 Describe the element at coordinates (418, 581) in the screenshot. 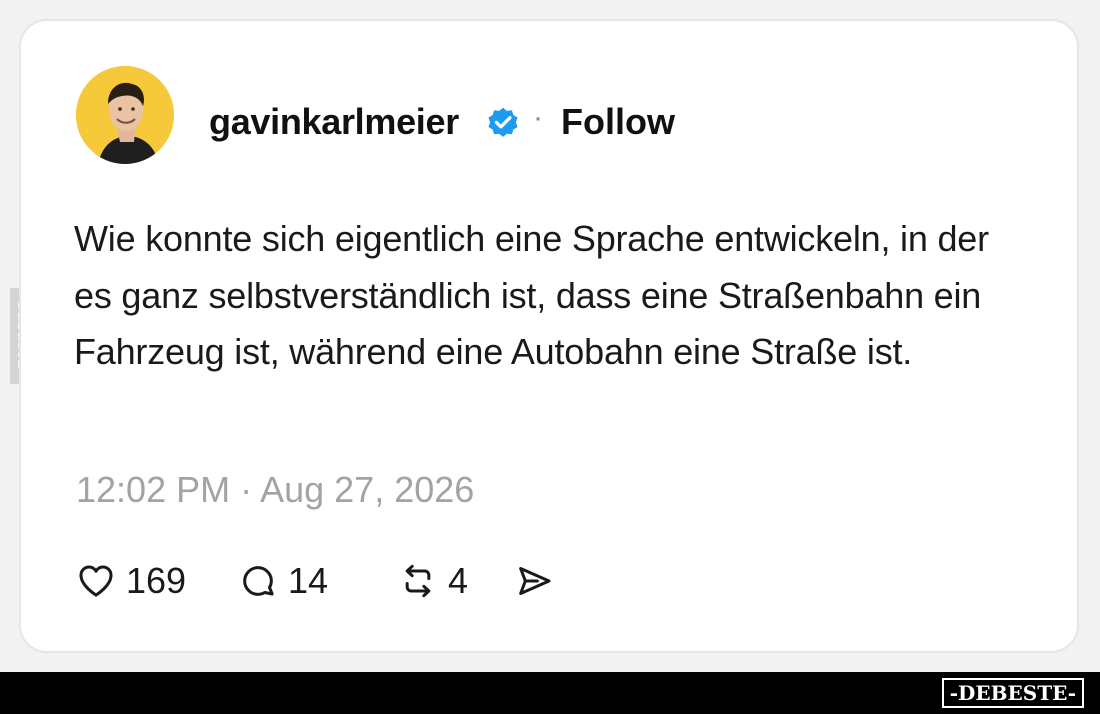

I see `repost-icon` at that location.